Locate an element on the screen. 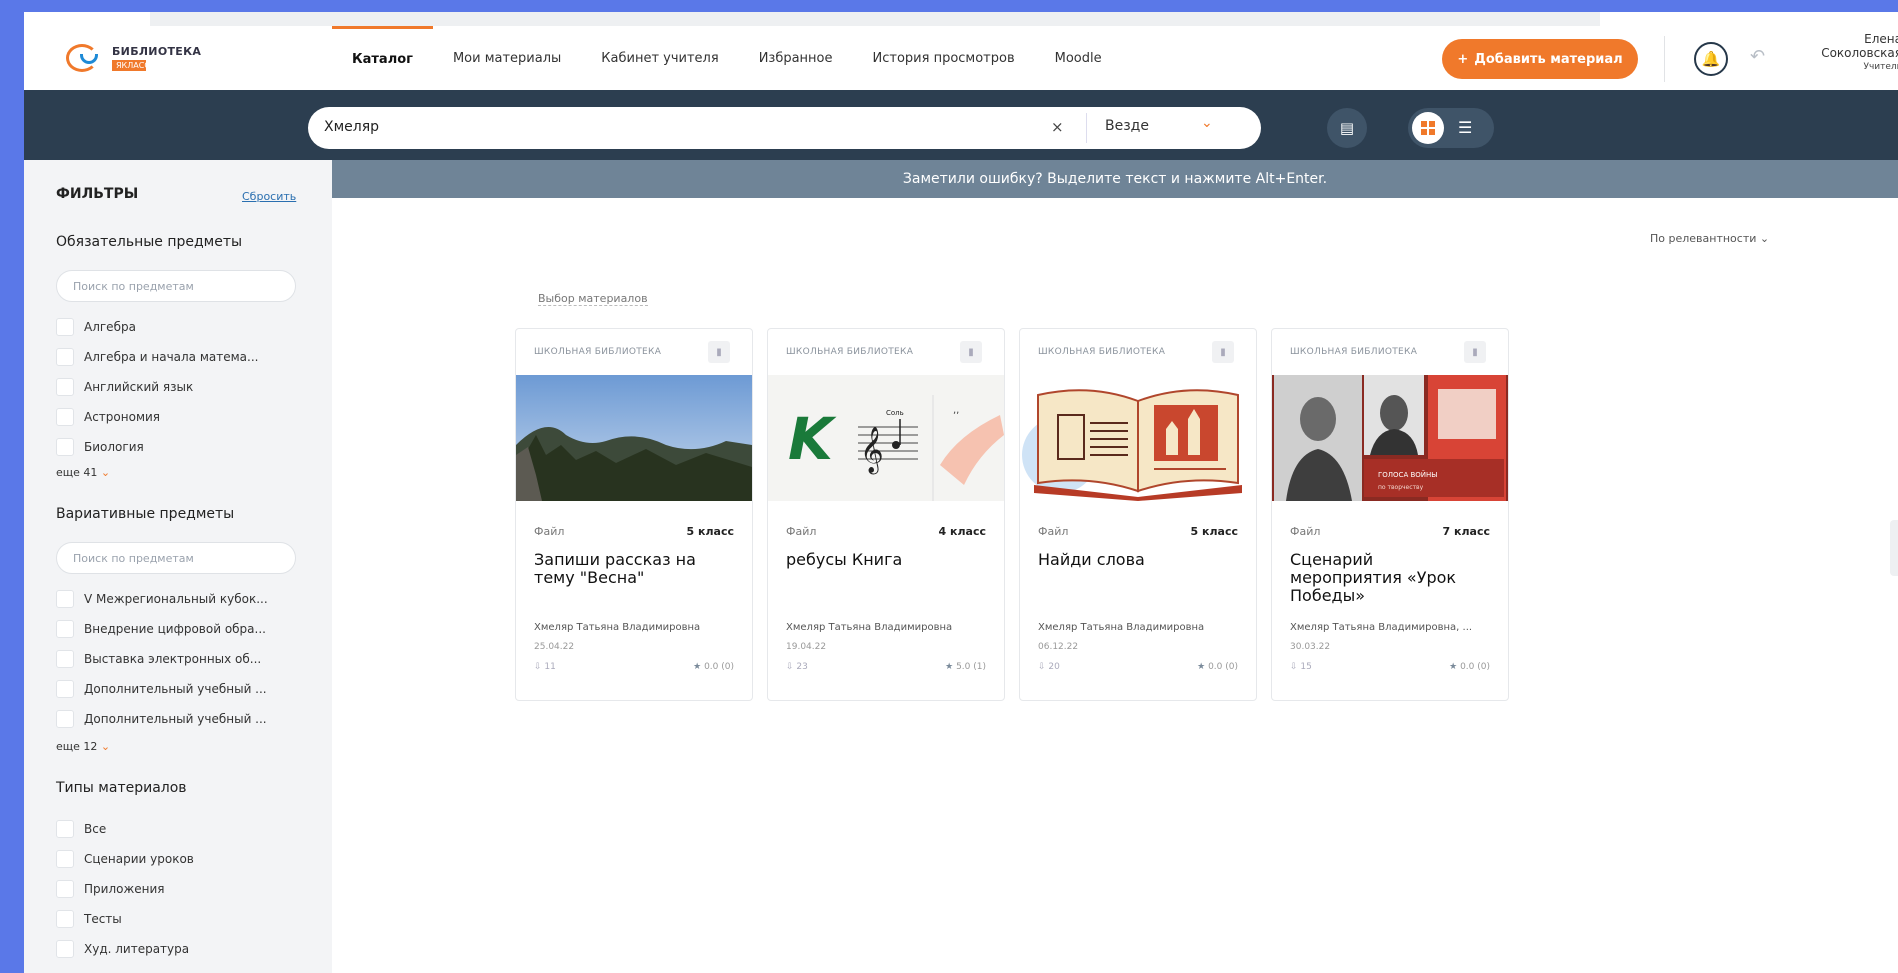 The width and height of the screenshot is (1898, 973). browser-strip is located at coordinates (875, 19).